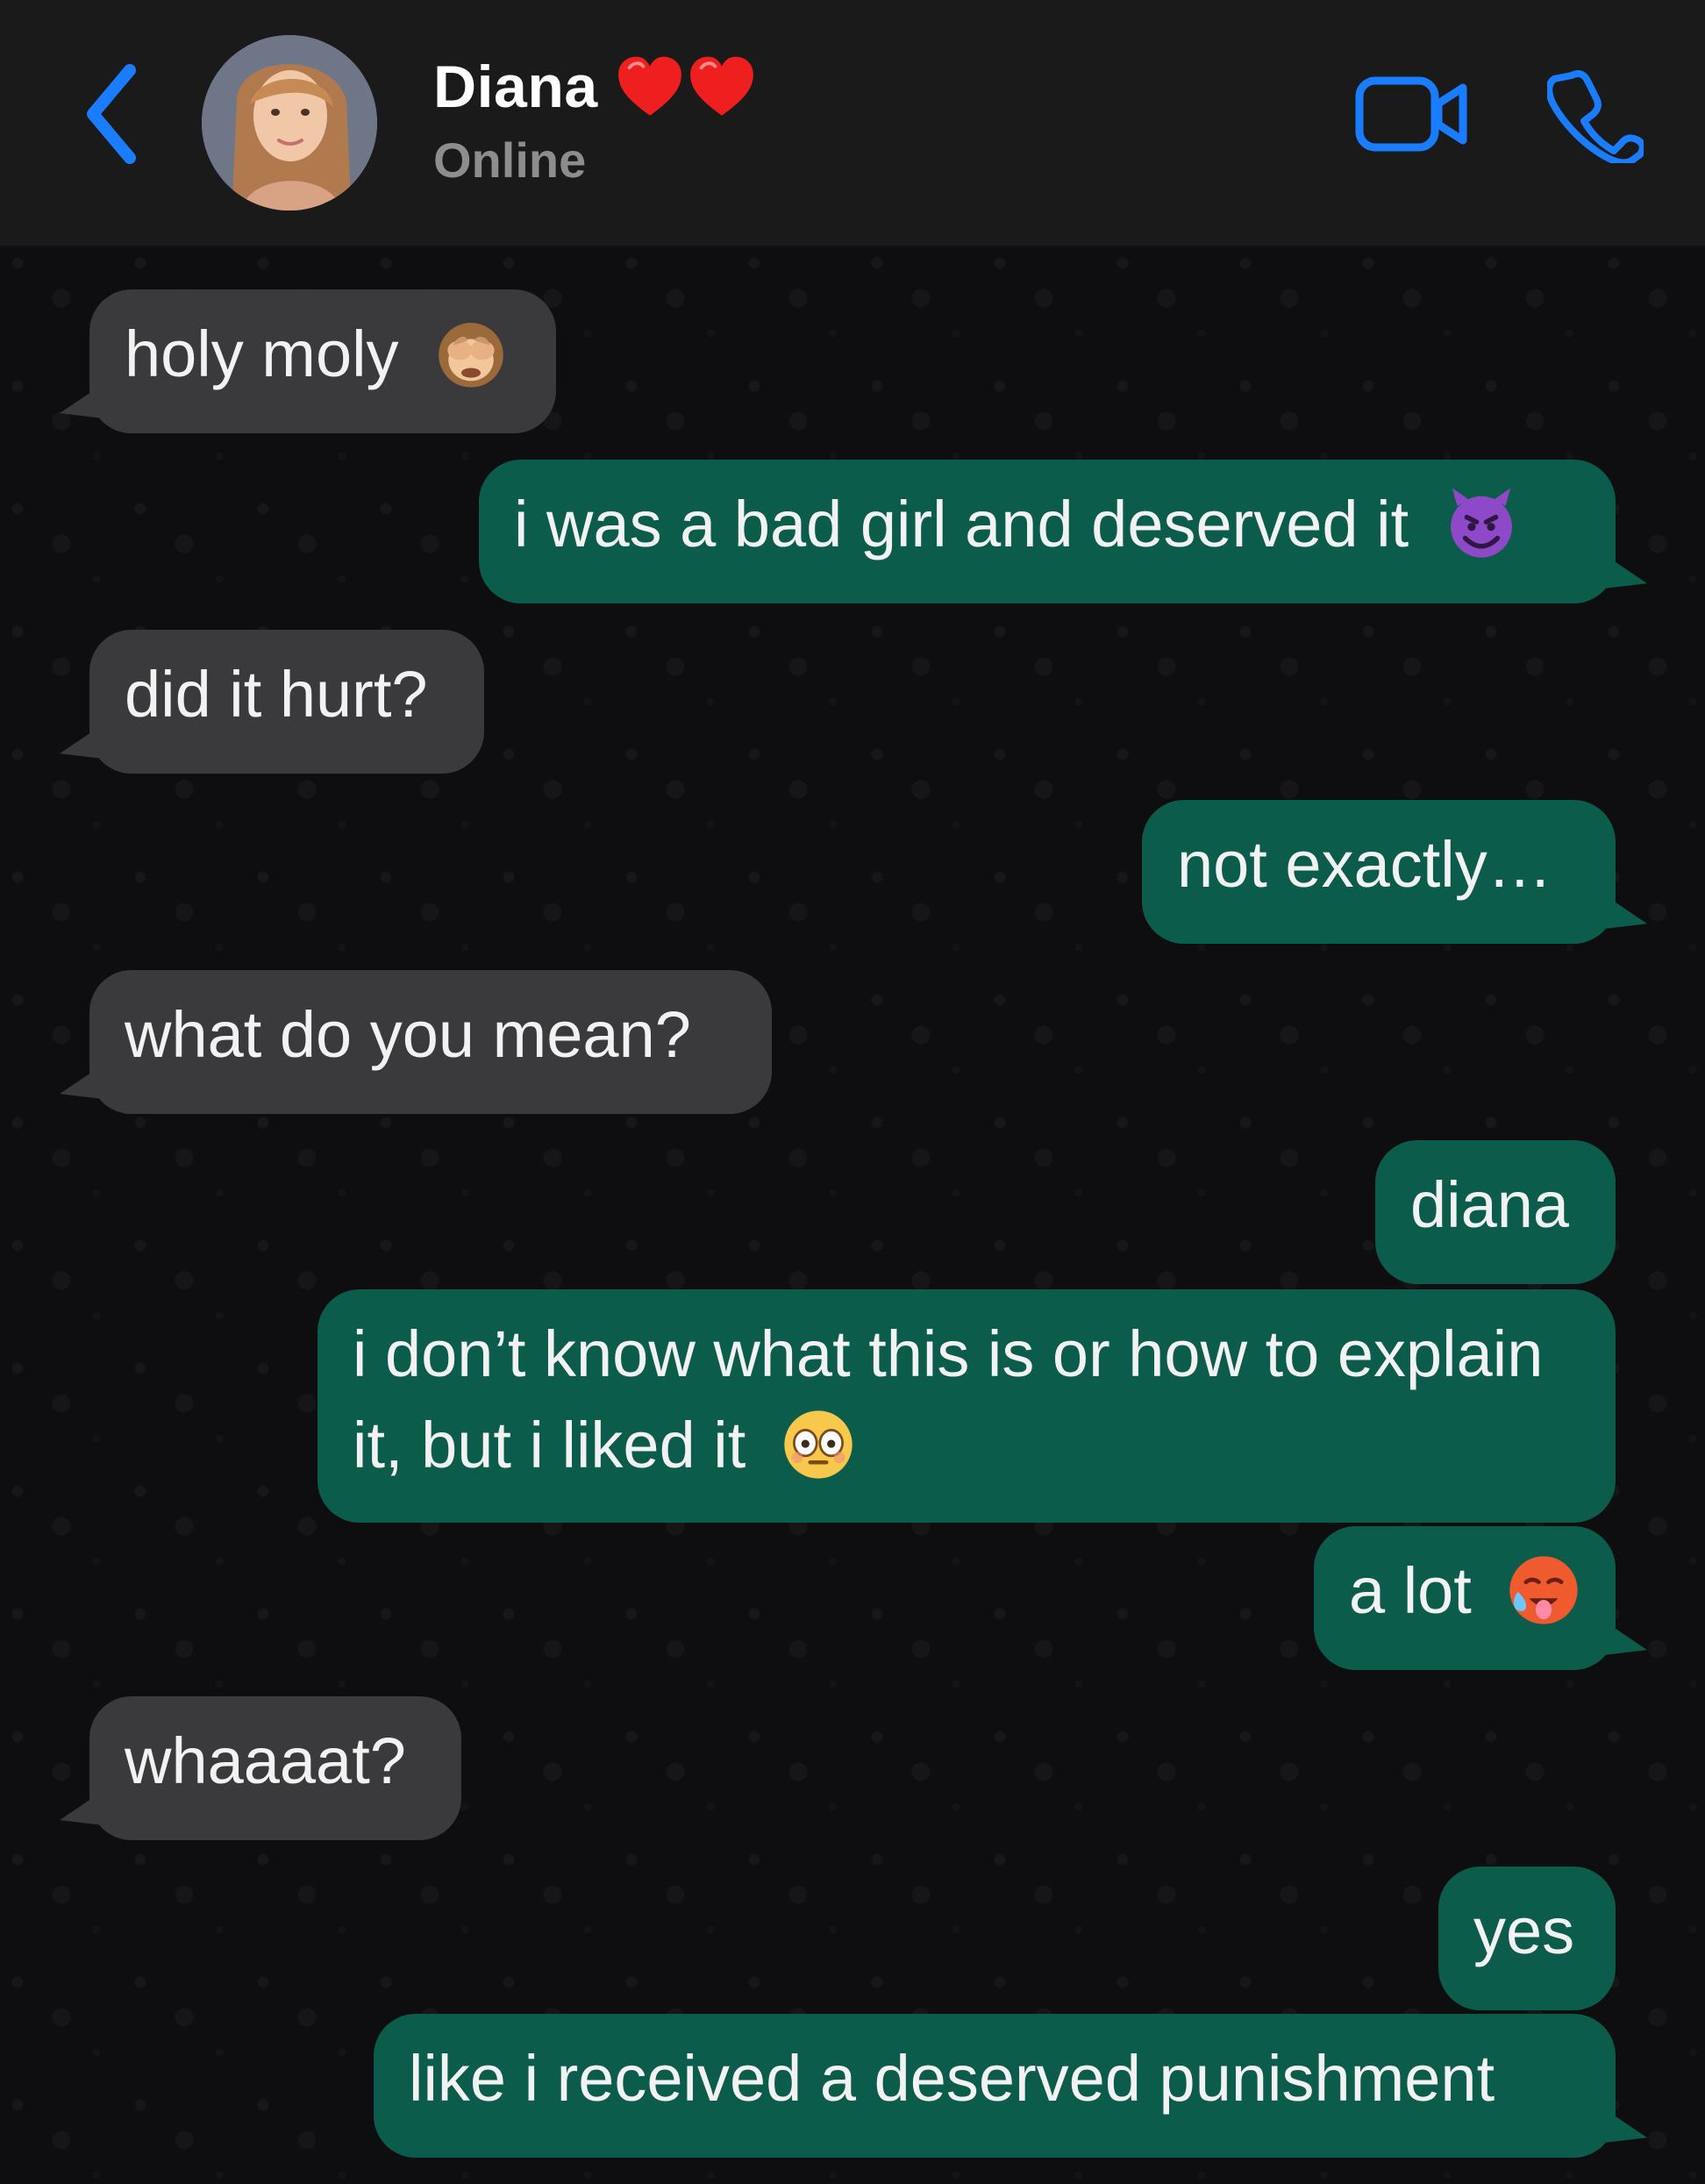 This screenshot has width=1705, height=2184. What do you see at coordinates (1490, 1204) in the screenshot?
I see `message-text: diana` at bounding box center [1490, 1204].